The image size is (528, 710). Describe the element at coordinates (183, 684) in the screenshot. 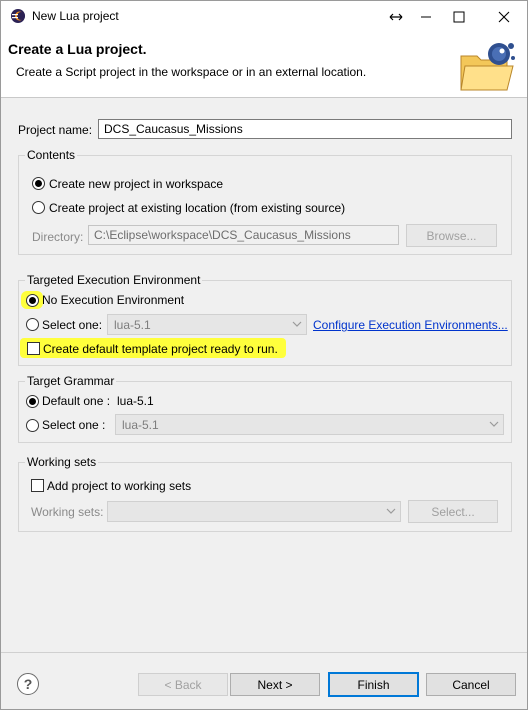

I see `back-button: < Back` at that location.